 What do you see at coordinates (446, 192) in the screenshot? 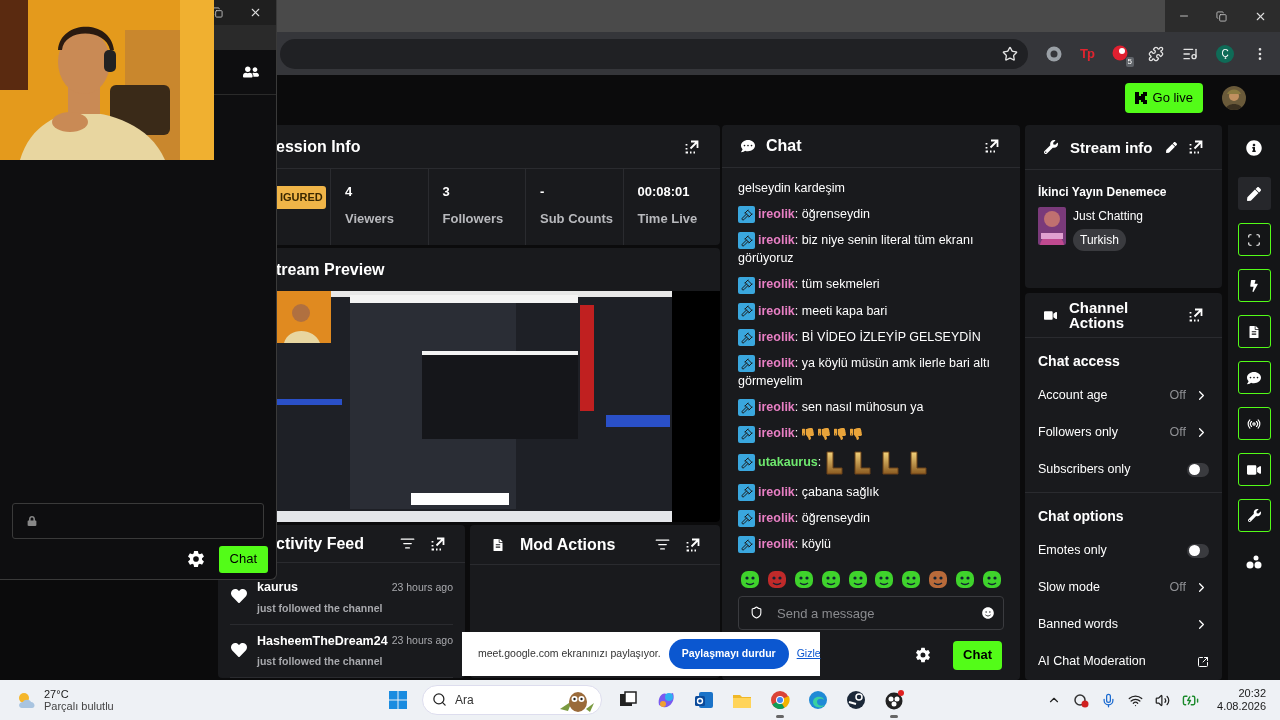
I see `stat-value: 3` at bounding box center [446, 192].